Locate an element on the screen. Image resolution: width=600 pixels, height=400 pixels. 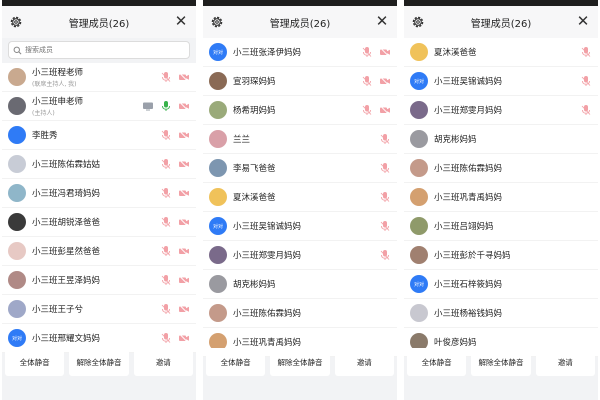
member-name: 小三班申老师 is located at coordinates (58, 102).